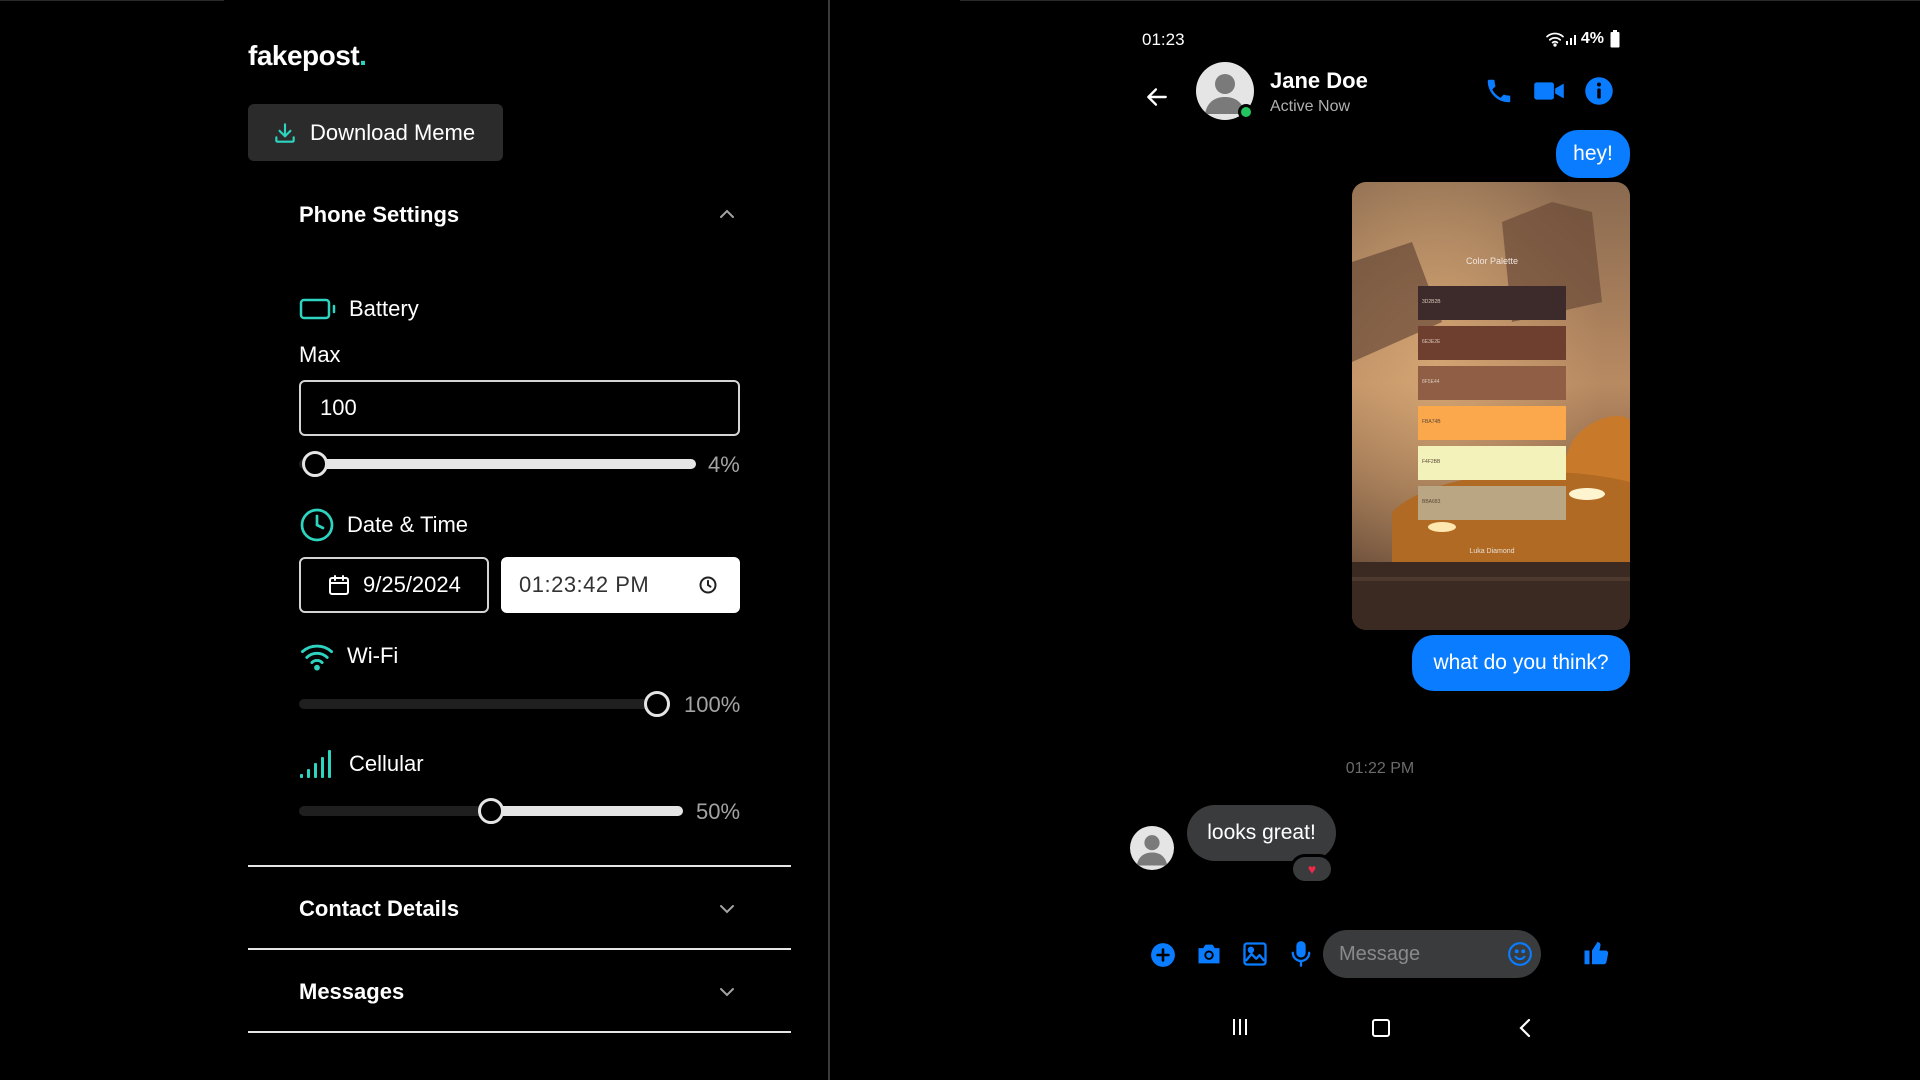 This screenshot has height=1080, width=1920. What do you see at coordinates (1554, 39) in the screenshot?
I see `status-wifi-icon` at bounding box center [1554, 39].